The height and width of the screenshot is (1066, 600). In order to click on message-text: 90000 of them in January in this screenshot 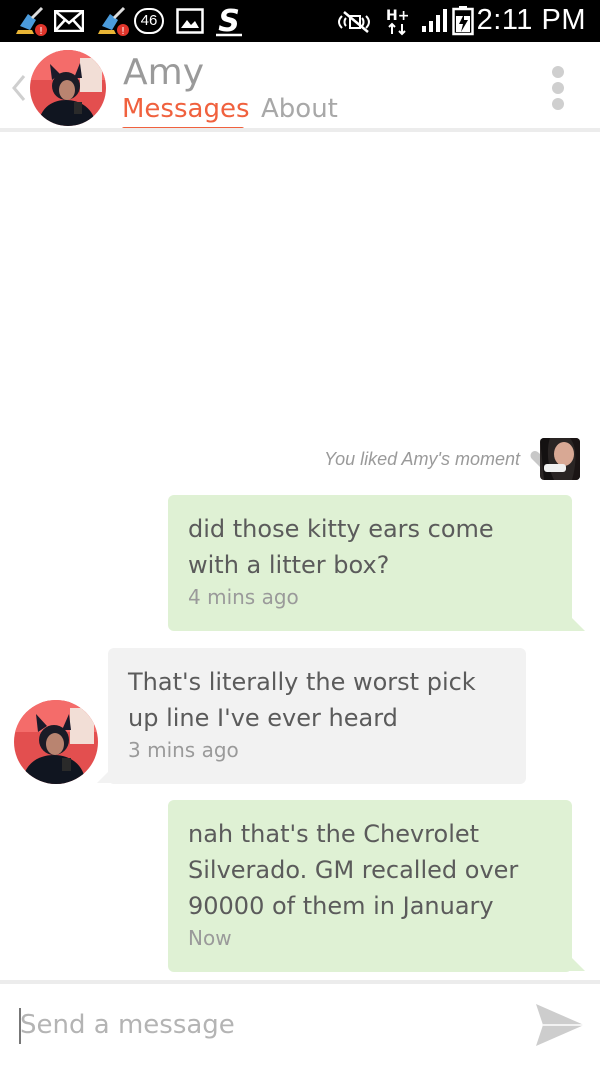, I will do `click(341, 906)`.